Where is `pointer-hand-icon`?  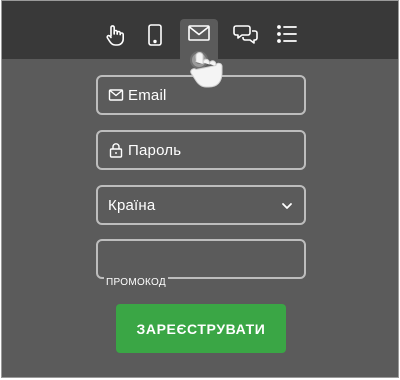
pointer-hand-icon is located at coordinates (206, 73).